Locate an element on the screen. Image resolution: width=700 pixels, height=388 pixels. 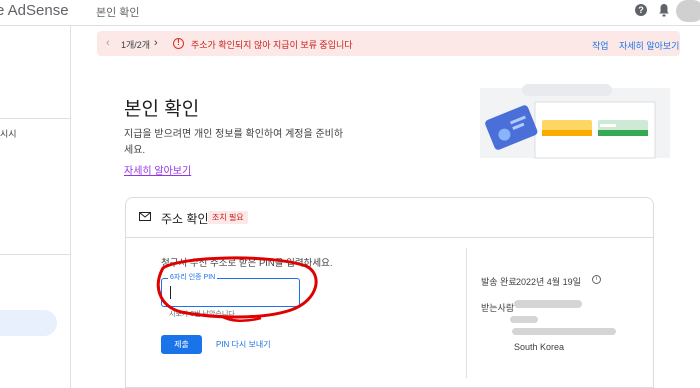
sidebar-item-label: 시시 is located at coordinates (8, 133).